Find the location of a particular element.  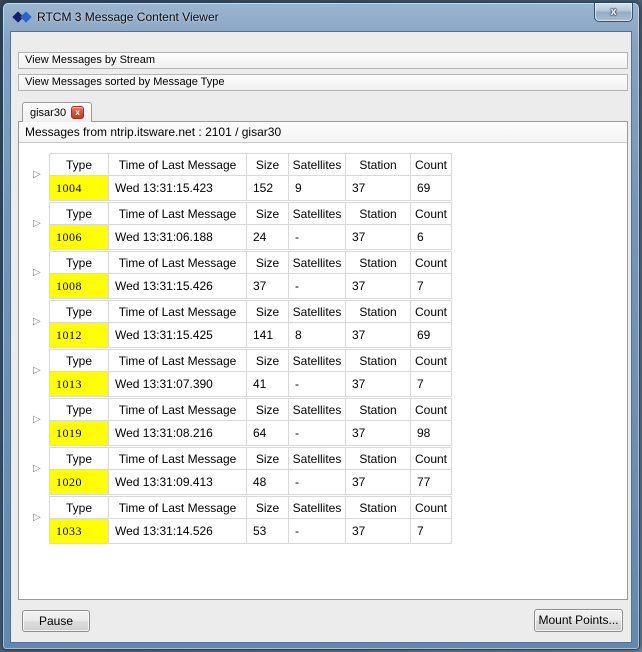

tab-gisar30: gisar30 x is located at coordinates (57, 112).